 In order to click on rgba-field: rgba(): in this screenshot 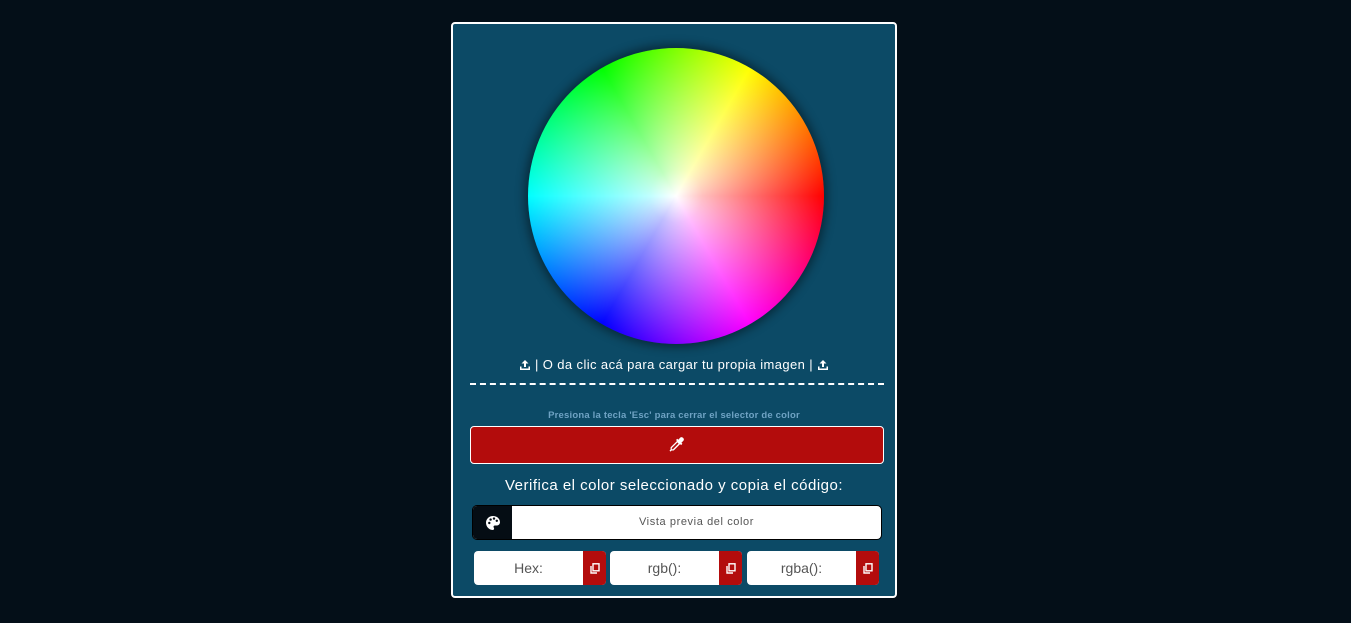, I will do `click(813, 568)`.